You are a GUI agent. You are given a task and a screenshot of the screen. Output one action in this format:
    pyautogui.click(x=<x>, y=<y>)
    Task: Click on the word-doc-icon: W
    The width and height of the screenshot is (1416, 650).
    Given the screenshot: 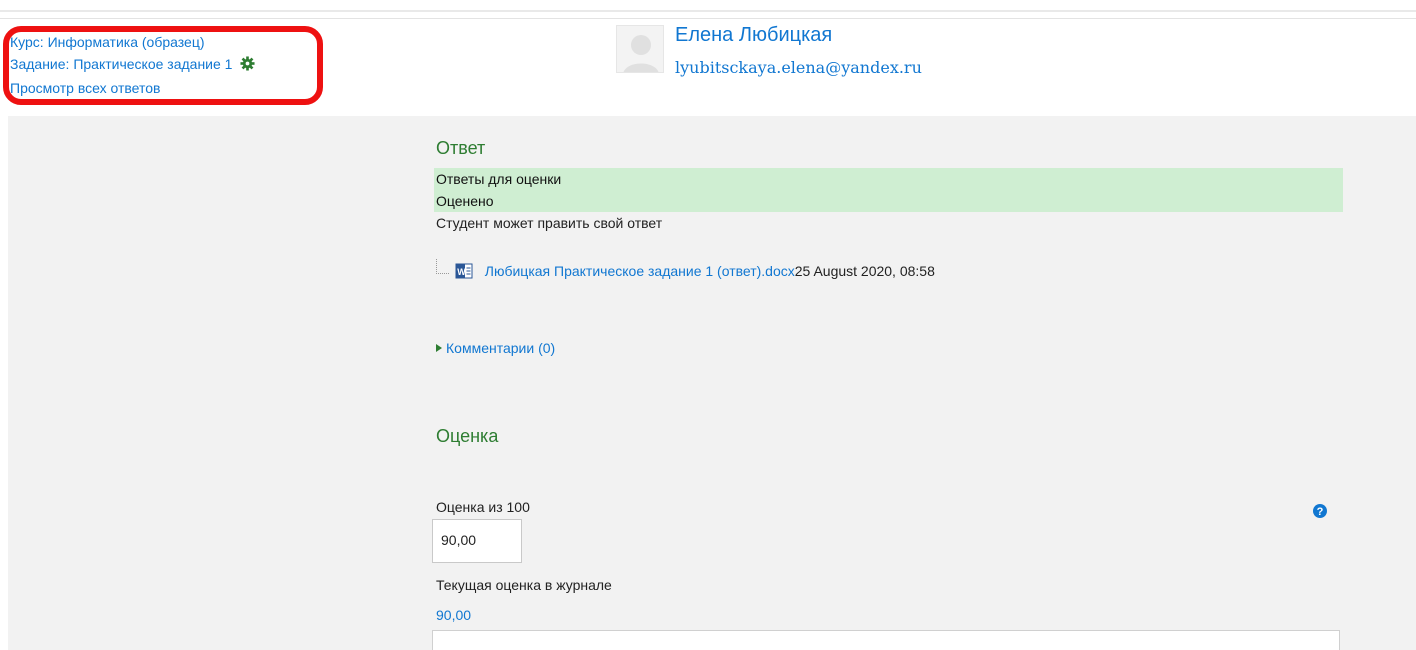 What is the action you would take?
    pyautogui.click(x=464, y=272)
    